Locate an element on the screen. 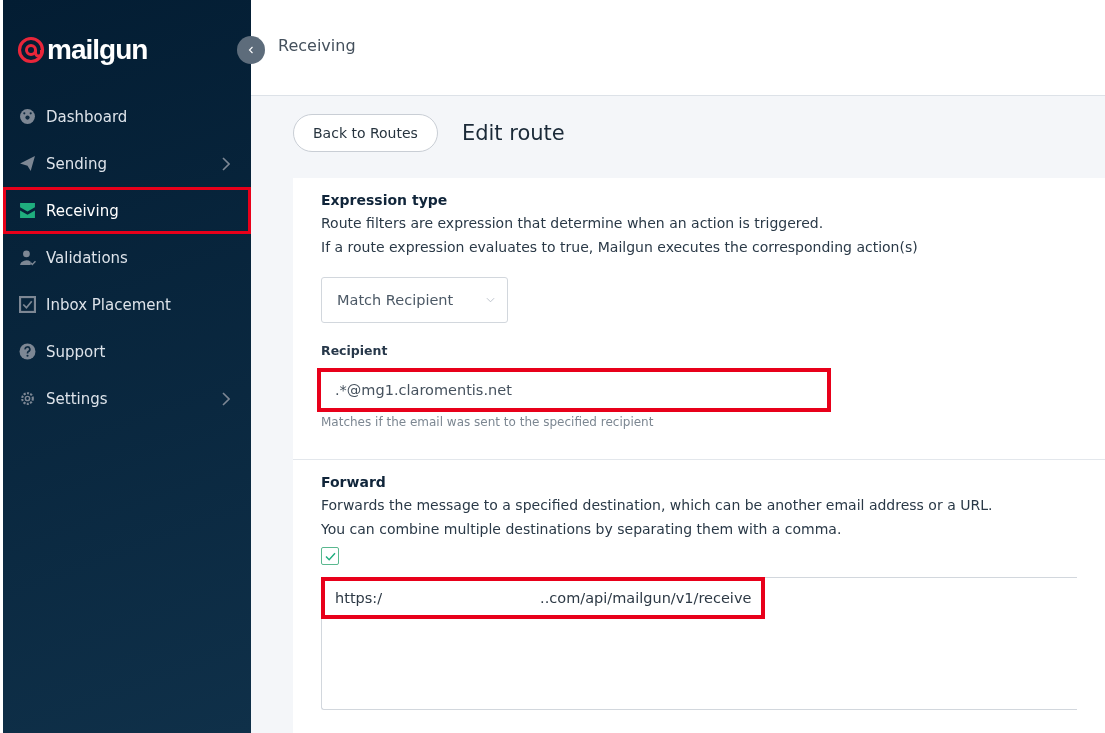 Image resolution: width=1105 pixels, height=733 pixels. section-heading: Expression type is located at coordinates (385, 200).